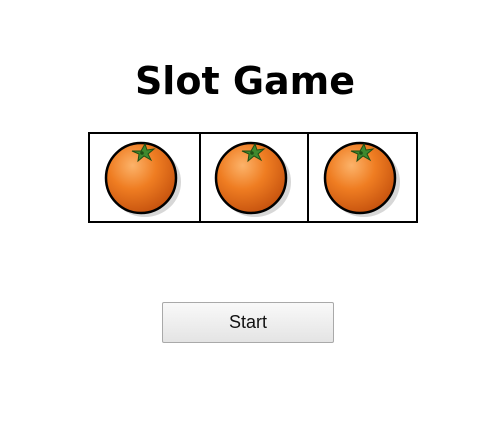 The height and width of the screenshot is (445, 490). I want to click on start-button: Start, so click(248, 322).